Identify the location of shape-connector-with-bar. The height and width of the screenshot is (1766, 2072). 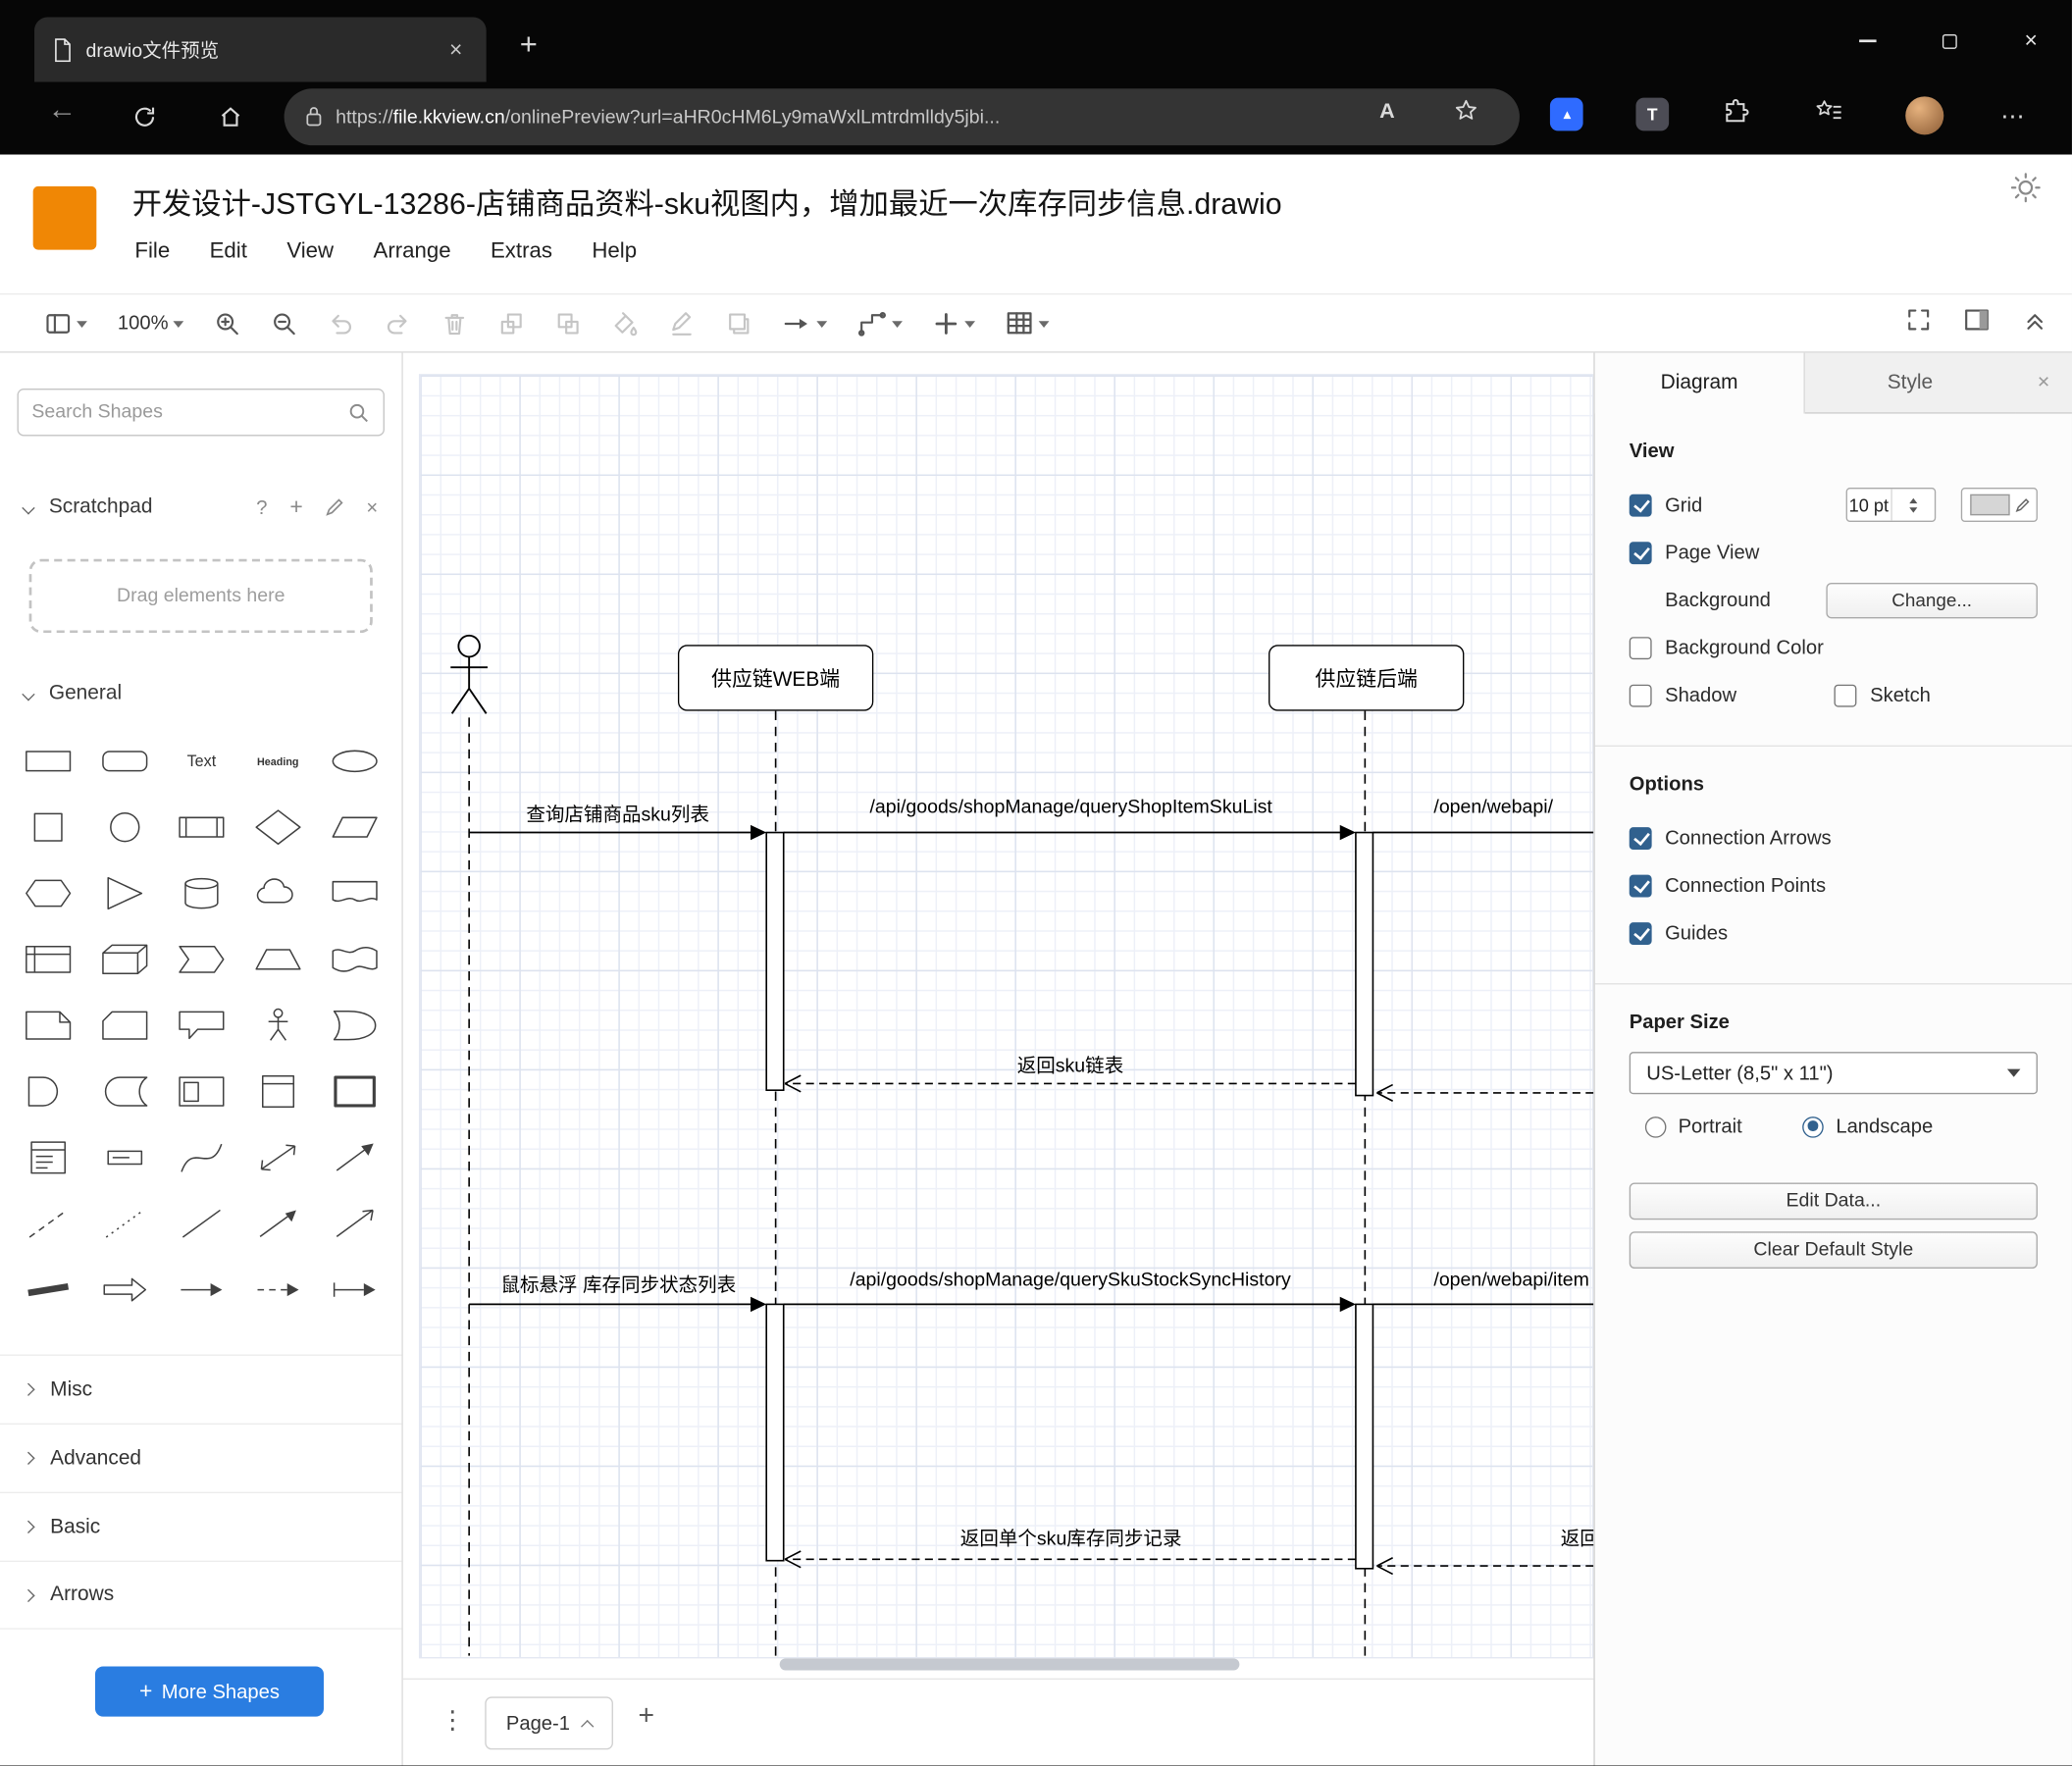
(354, 1290).